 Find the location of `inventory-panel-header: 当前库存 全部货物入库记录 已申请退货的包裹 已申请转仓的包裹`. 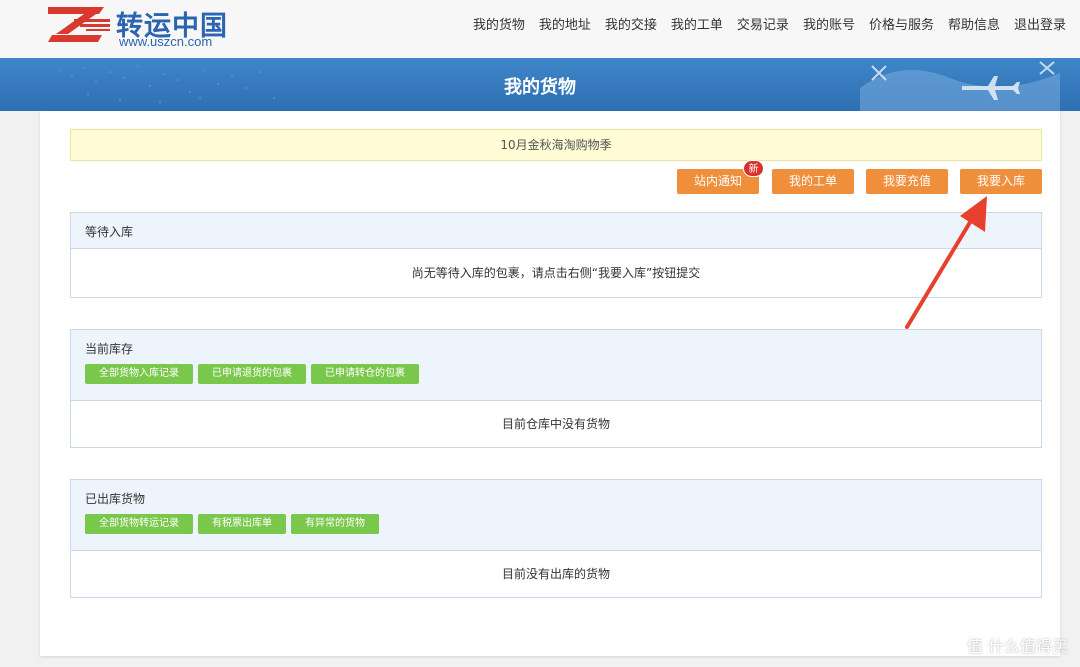

inventory-panel-header: 当前库存 全部货物入库记录 已申请退货的包裹 已申请转仓的包裹 is located at coordinates (556, 365).